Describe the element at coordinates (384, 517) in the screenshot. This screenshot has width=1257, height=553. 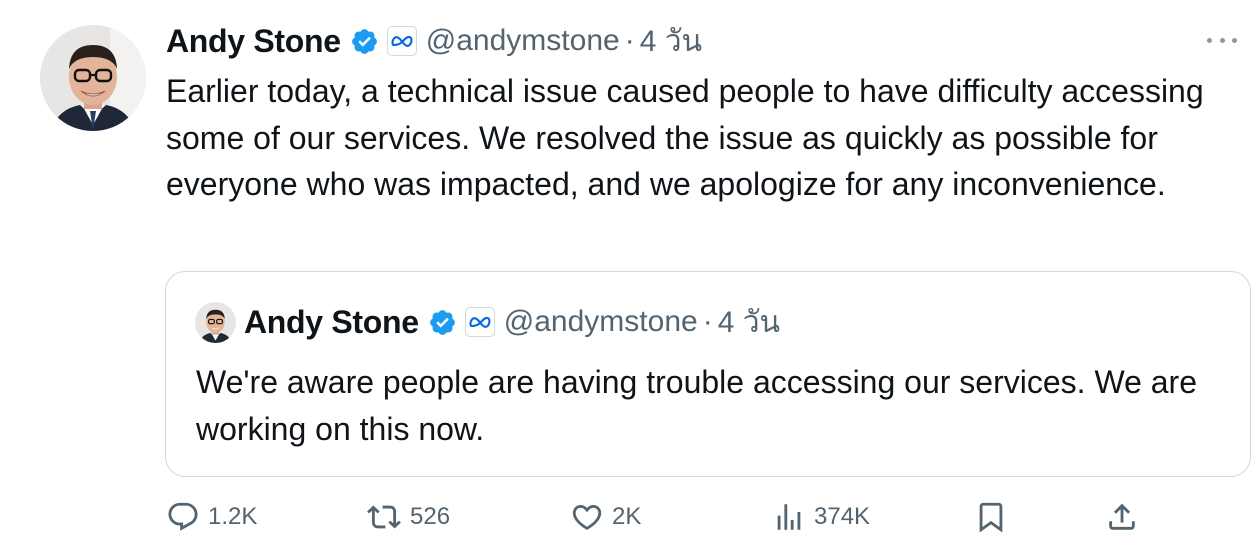
I see `repost-icon` at that location.